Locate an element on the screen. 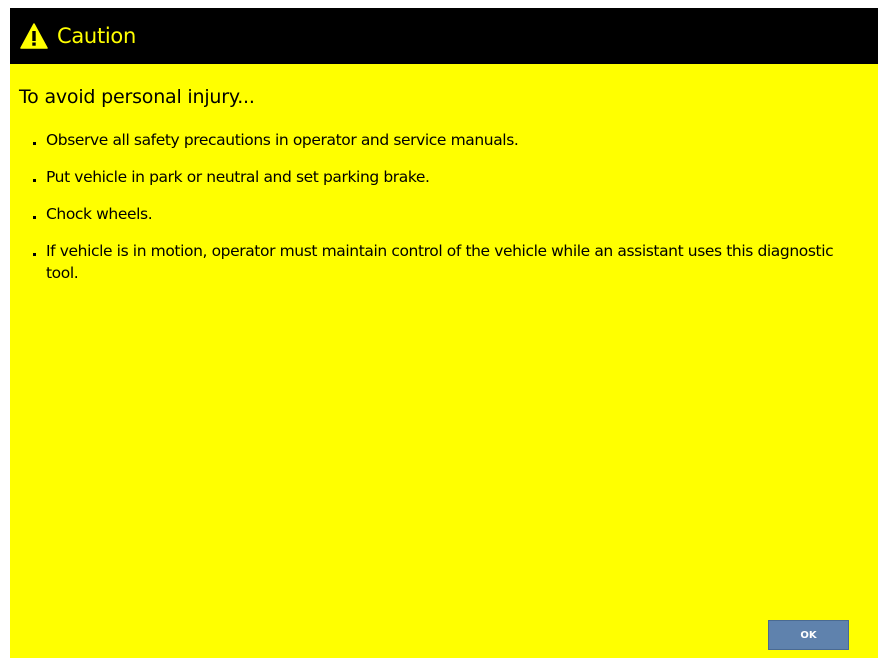 The width and height of the screenshot is (884, 663). list-item: Chock wheels. is located at coordinates (442, 214).